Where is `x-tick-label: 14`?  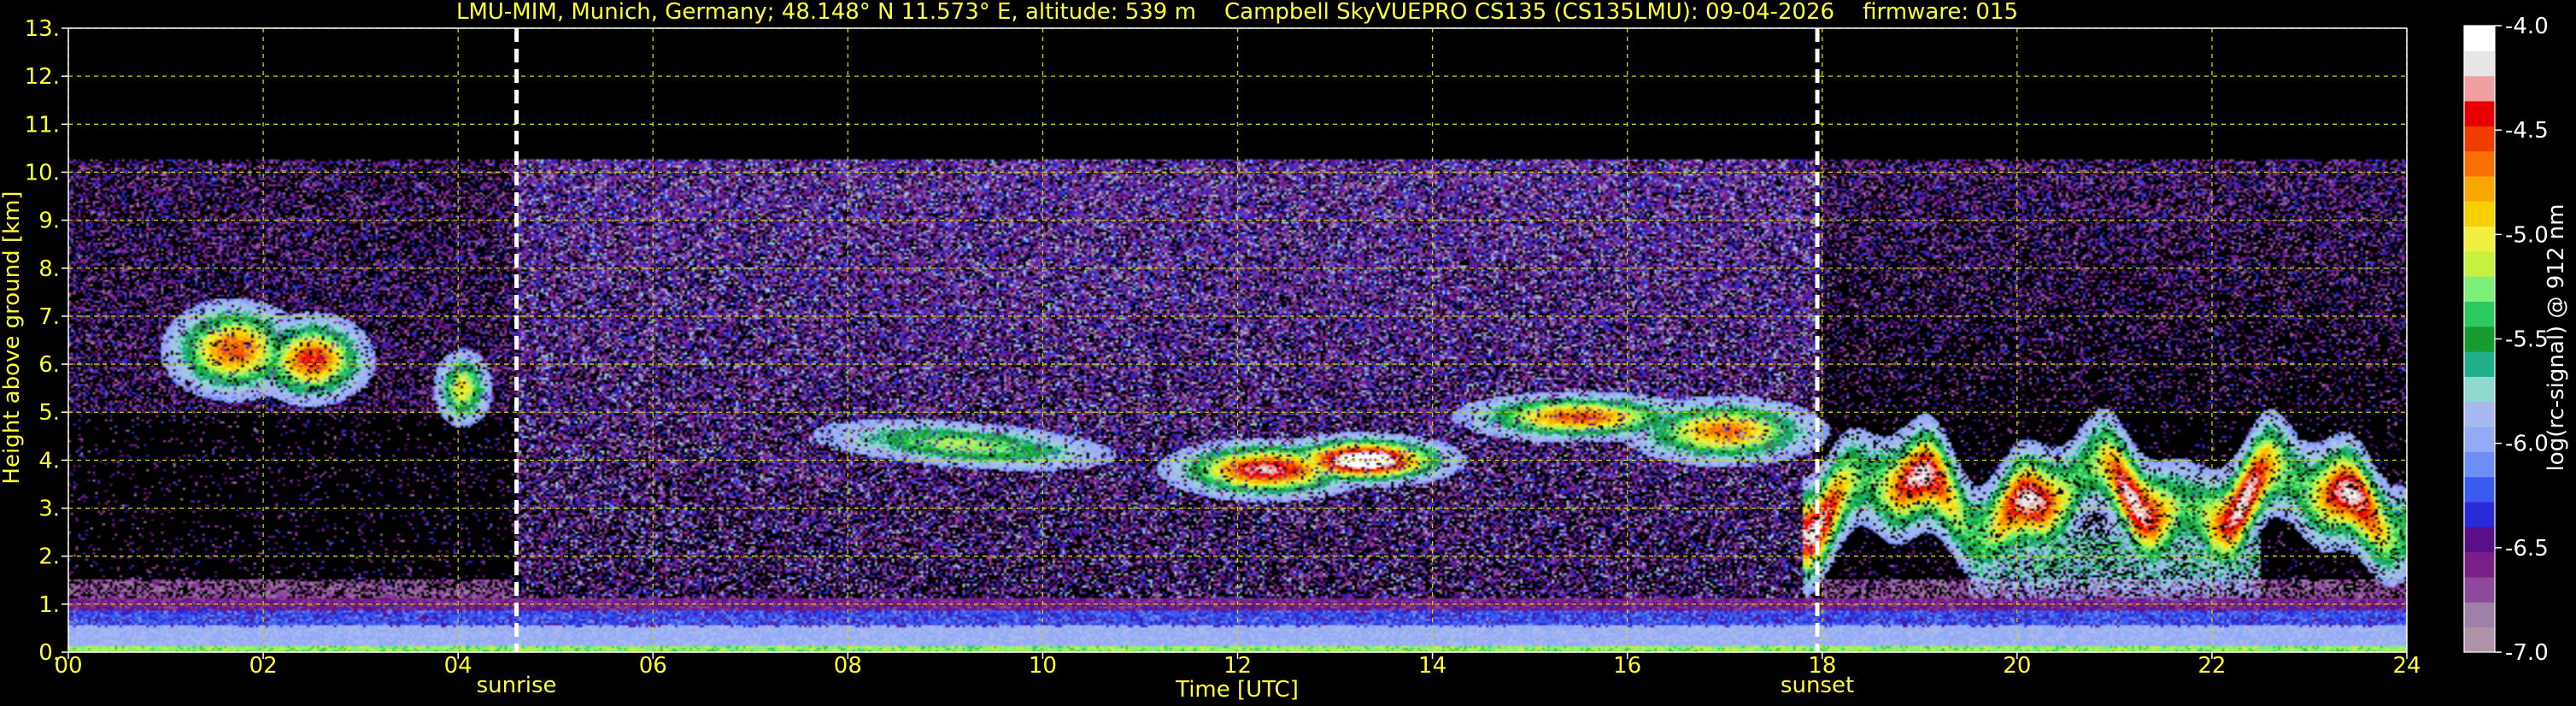
x-tick-label: 14 is located at coordinates (1432, 666).